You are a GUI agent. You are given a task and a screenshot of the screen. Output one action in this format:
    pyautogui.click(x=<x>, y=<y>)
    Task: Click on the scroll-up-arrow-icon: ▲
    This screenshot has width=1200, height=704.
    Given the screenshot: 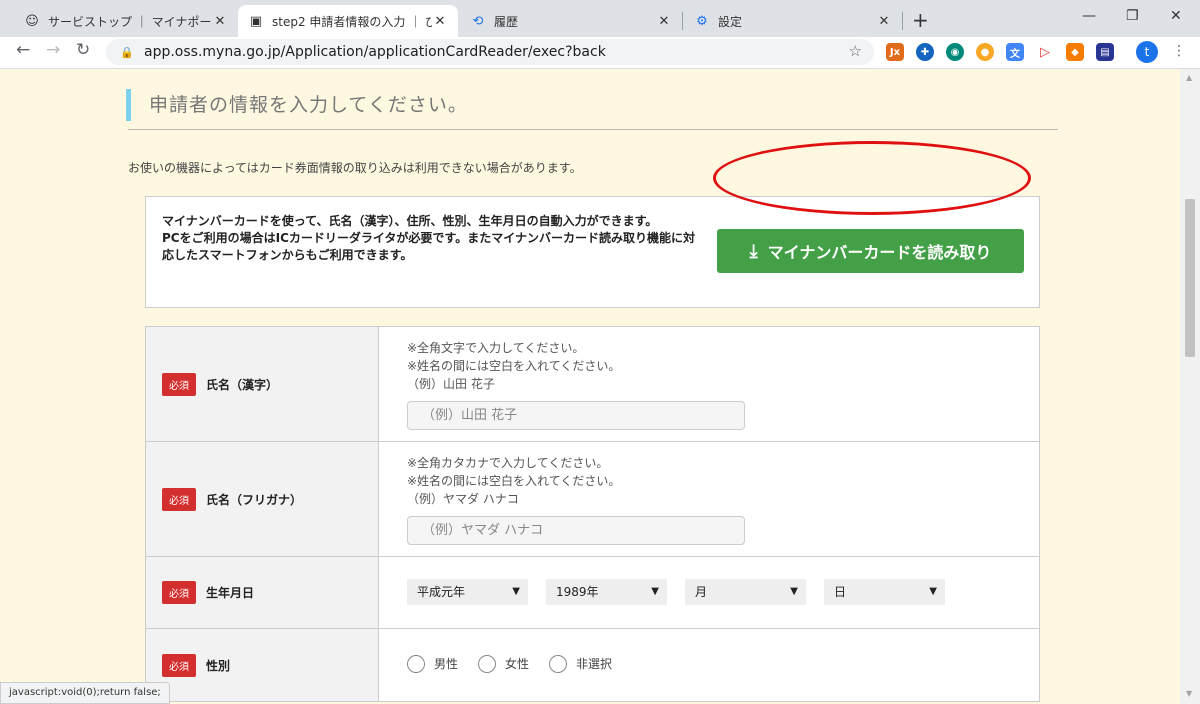 What is the action you would take?
    pyautogui.click(x=1189, y=77)
    